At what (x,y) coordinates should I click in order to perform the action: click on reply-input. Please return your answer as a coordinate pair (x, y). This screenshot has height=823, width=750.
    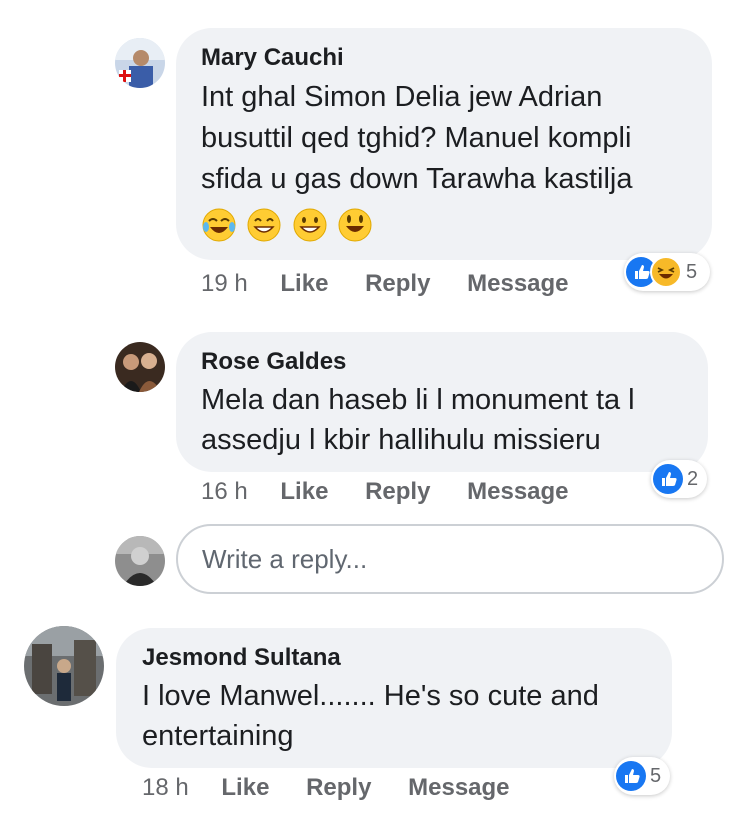
    Looking at the image, I should click on (450, 559).